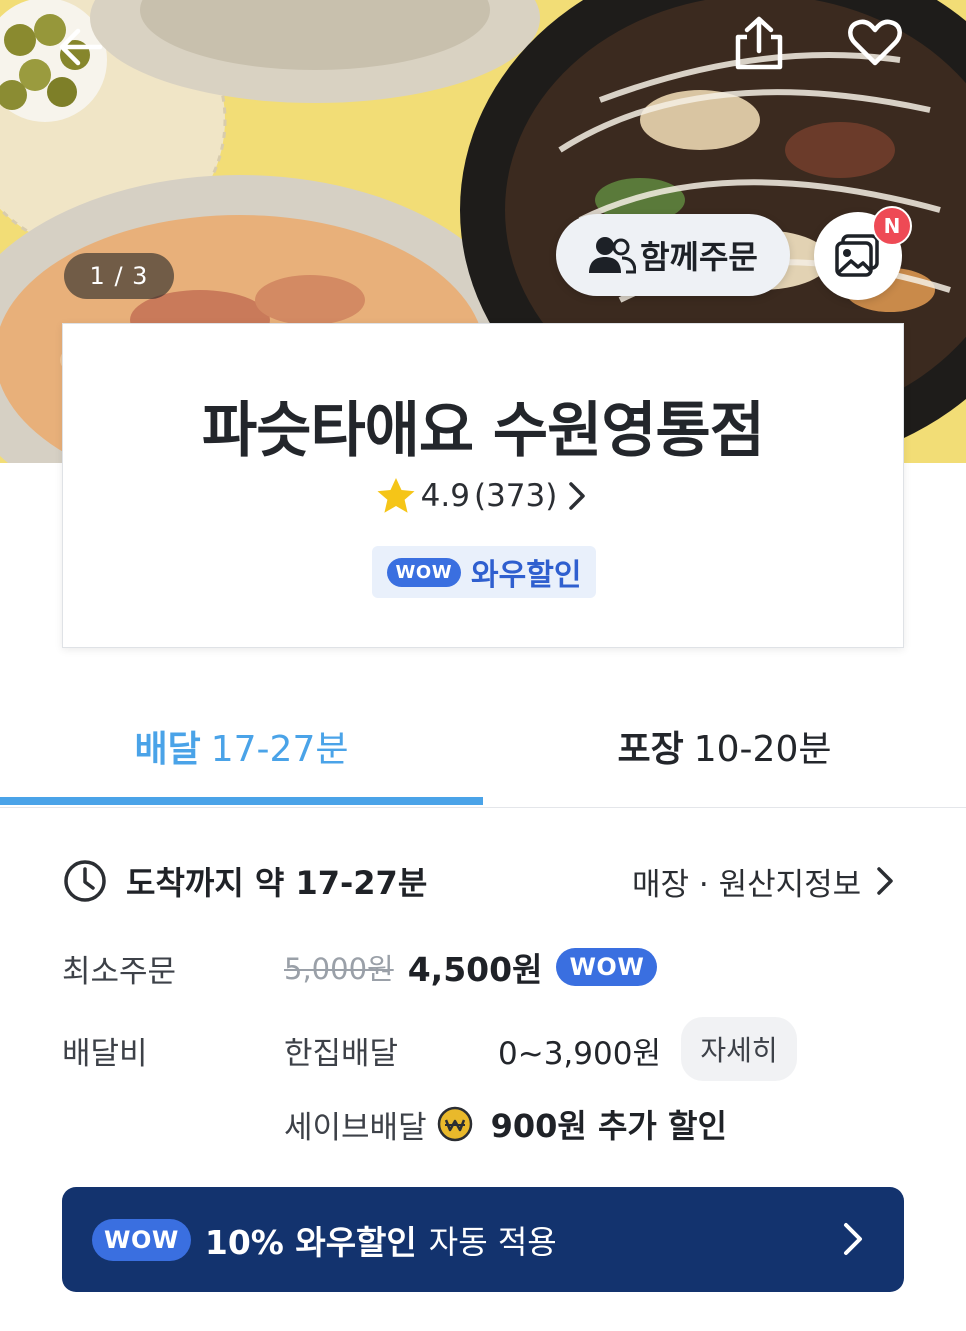 The image size is (966, 1331). What do you see at coordinates (747, 884) in the screenshot?
I see `store-info-label: 매장 · 원산지정보` at bounding box center [747, 884].